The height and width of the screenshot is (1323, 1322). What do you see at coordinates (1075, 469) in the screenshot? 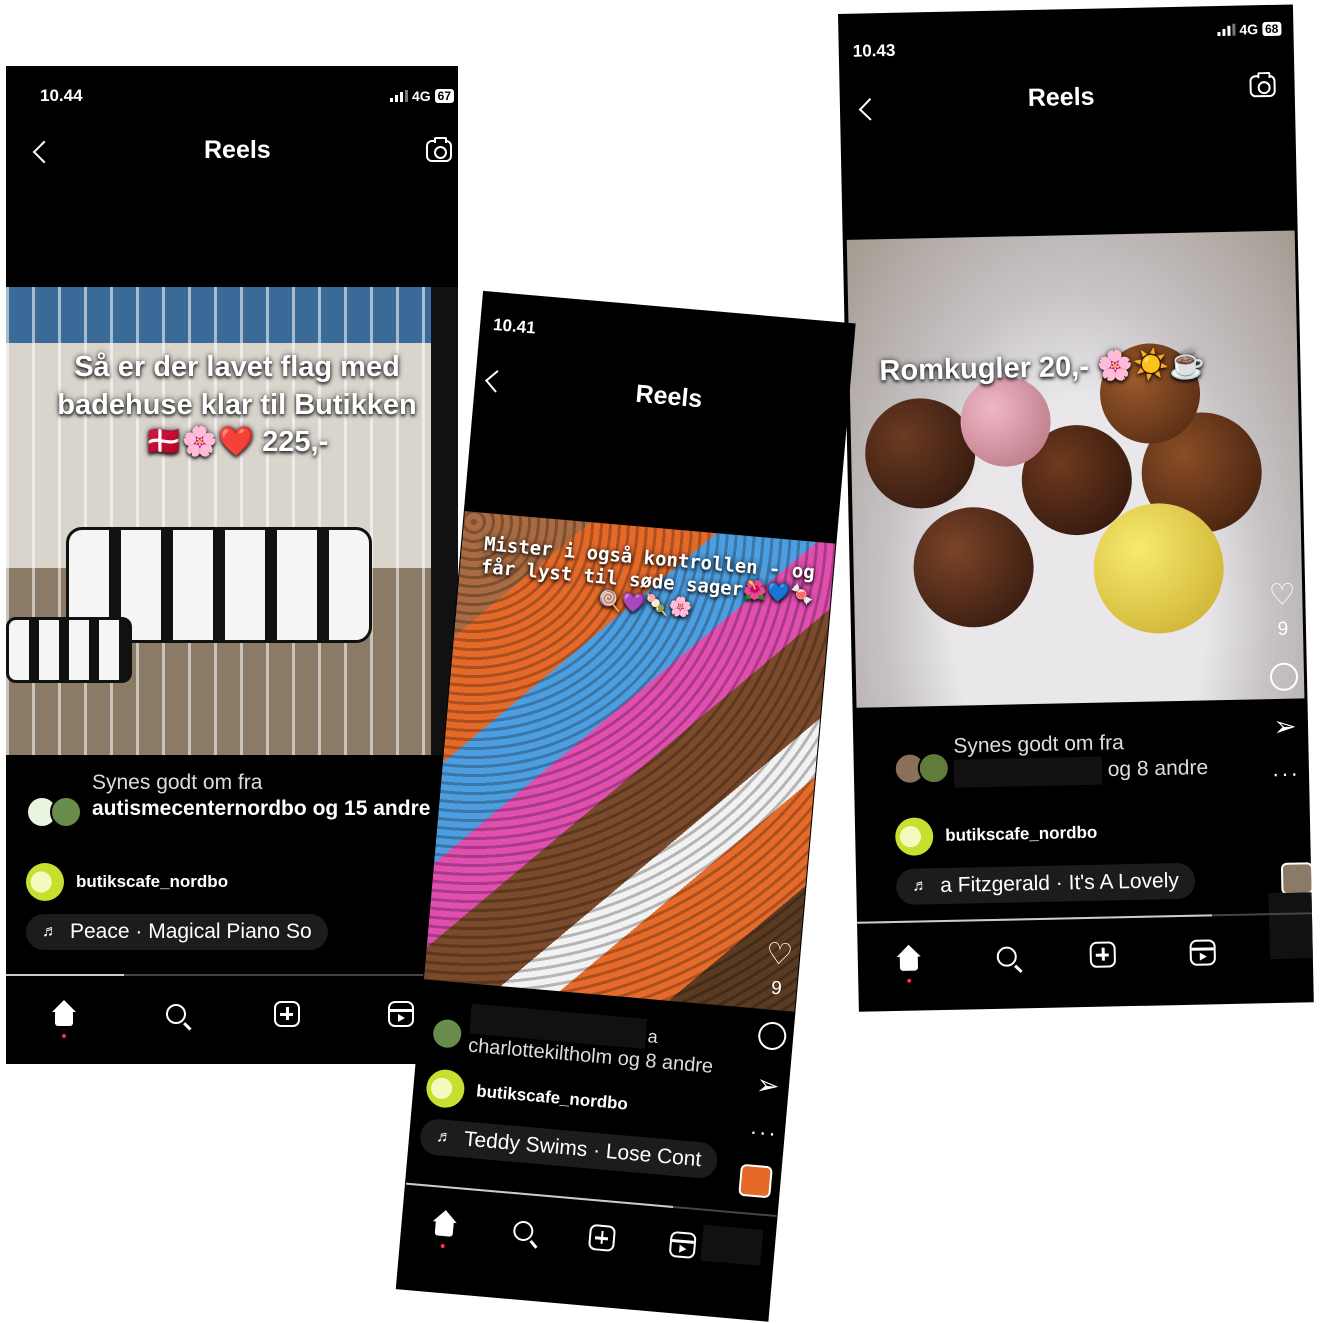
I see `reel-video: Romkugler 20,- 🌸☀️☕` at bounding box center [1075, 469].